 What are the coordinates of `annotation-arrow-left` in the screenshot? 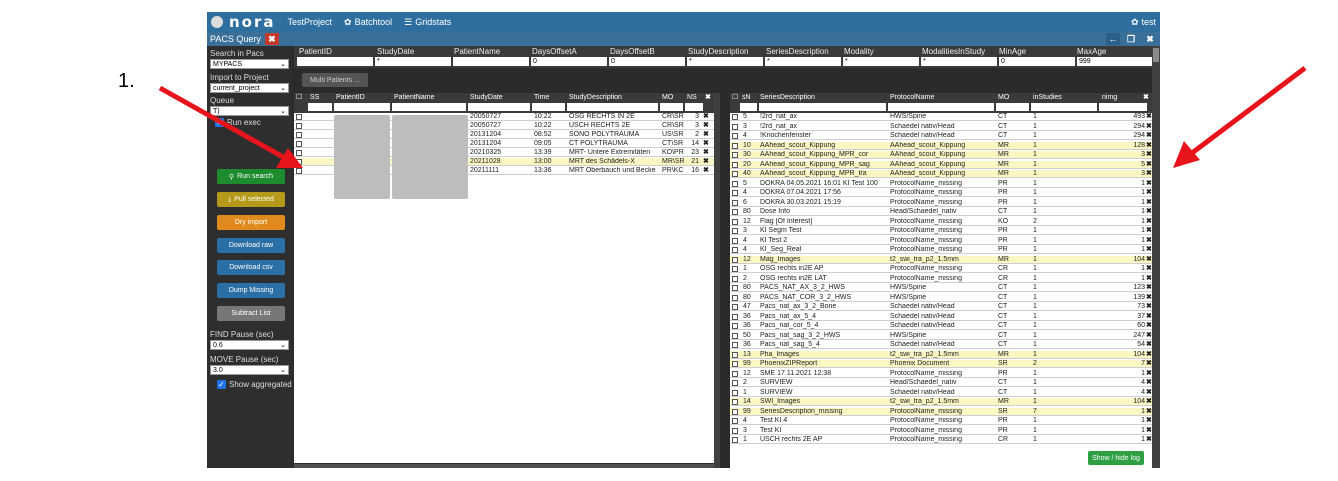 It's located at (222, 123).